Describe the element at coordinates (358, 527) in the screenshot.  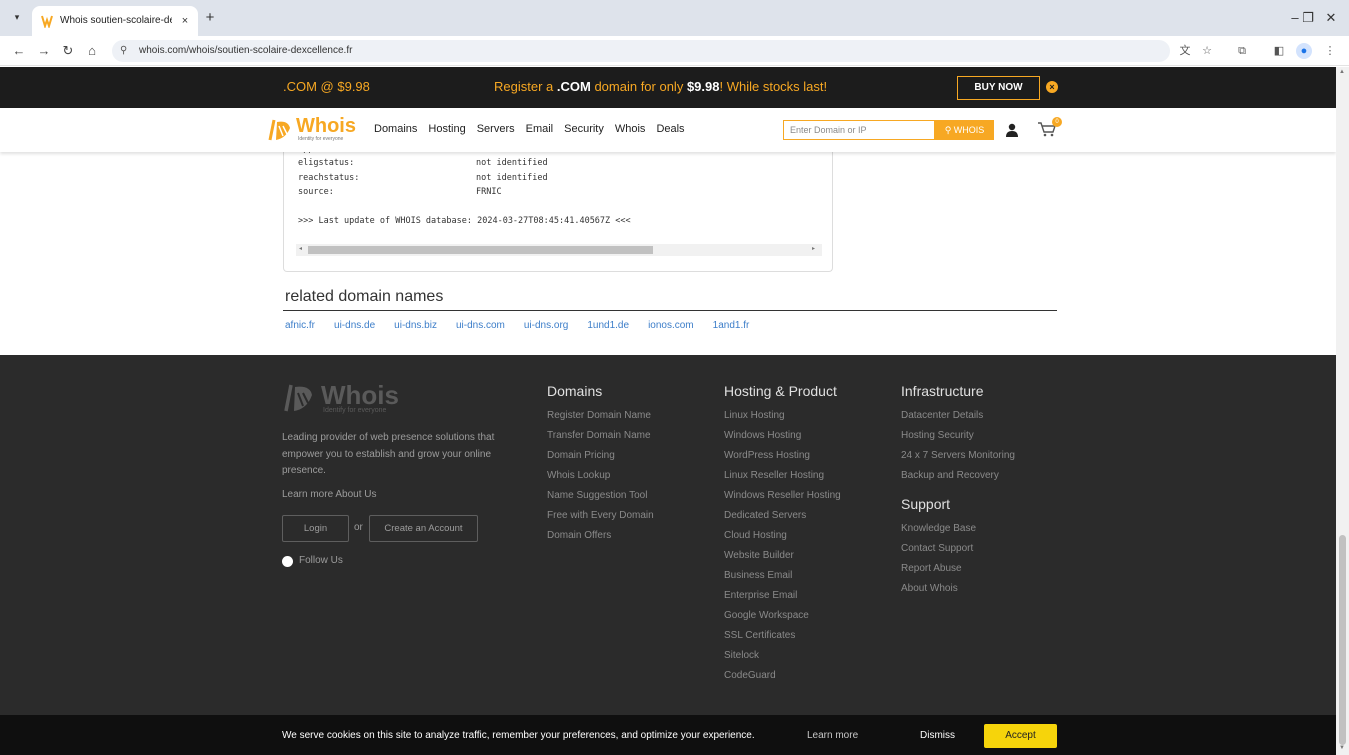
I see `or-label: or` at that location.